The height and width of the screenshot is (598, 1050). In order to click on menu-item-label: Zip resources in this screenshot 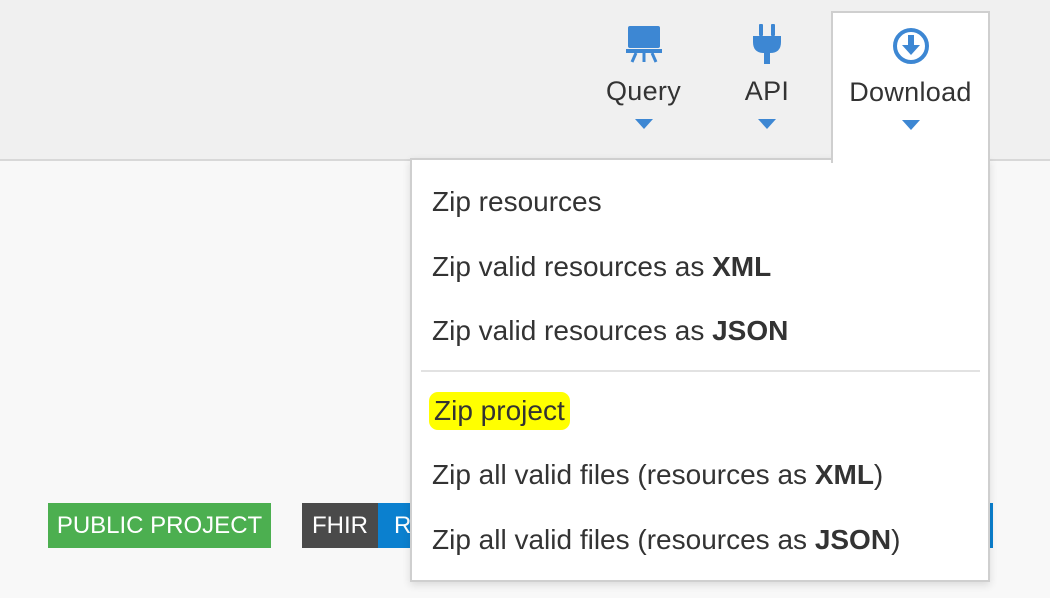, I will do `click(517, 201)`.